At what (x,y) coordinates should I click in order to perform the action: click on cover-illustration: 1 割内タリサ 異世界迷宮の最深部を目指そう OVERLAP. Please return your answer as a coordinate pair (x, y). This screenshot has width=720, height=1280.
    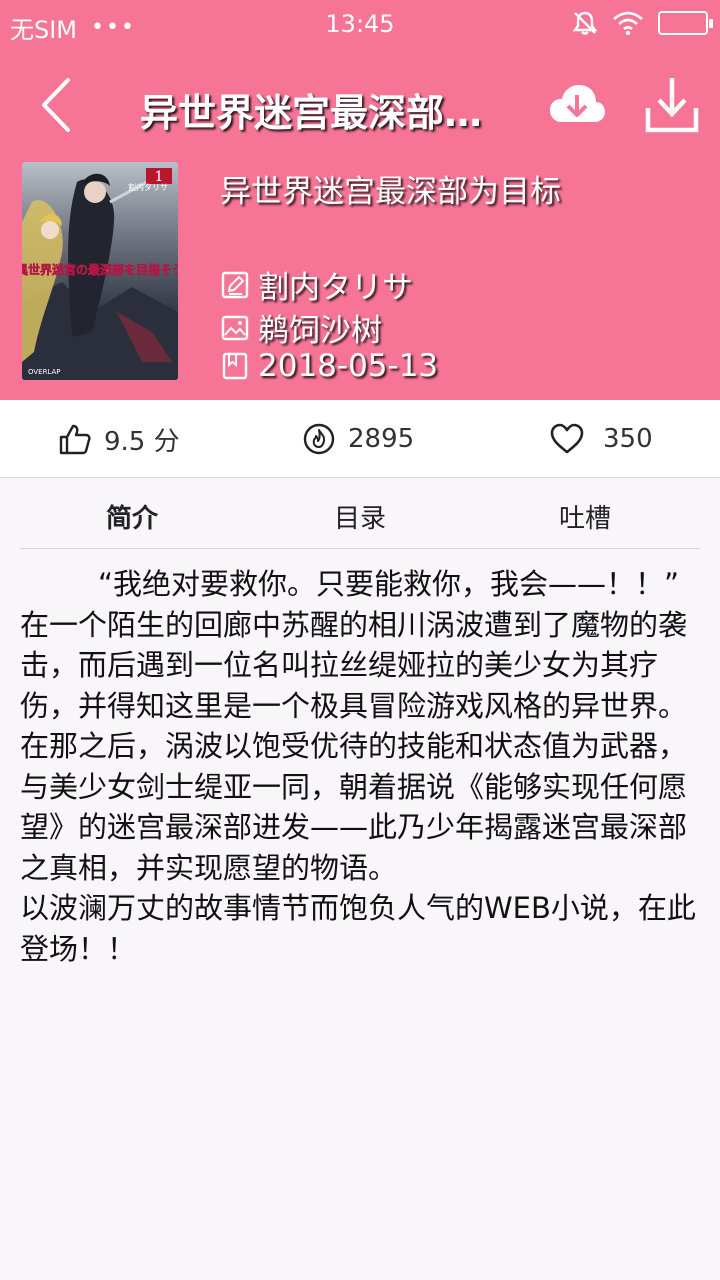
    Looking at the image, I should click on (100, 271).